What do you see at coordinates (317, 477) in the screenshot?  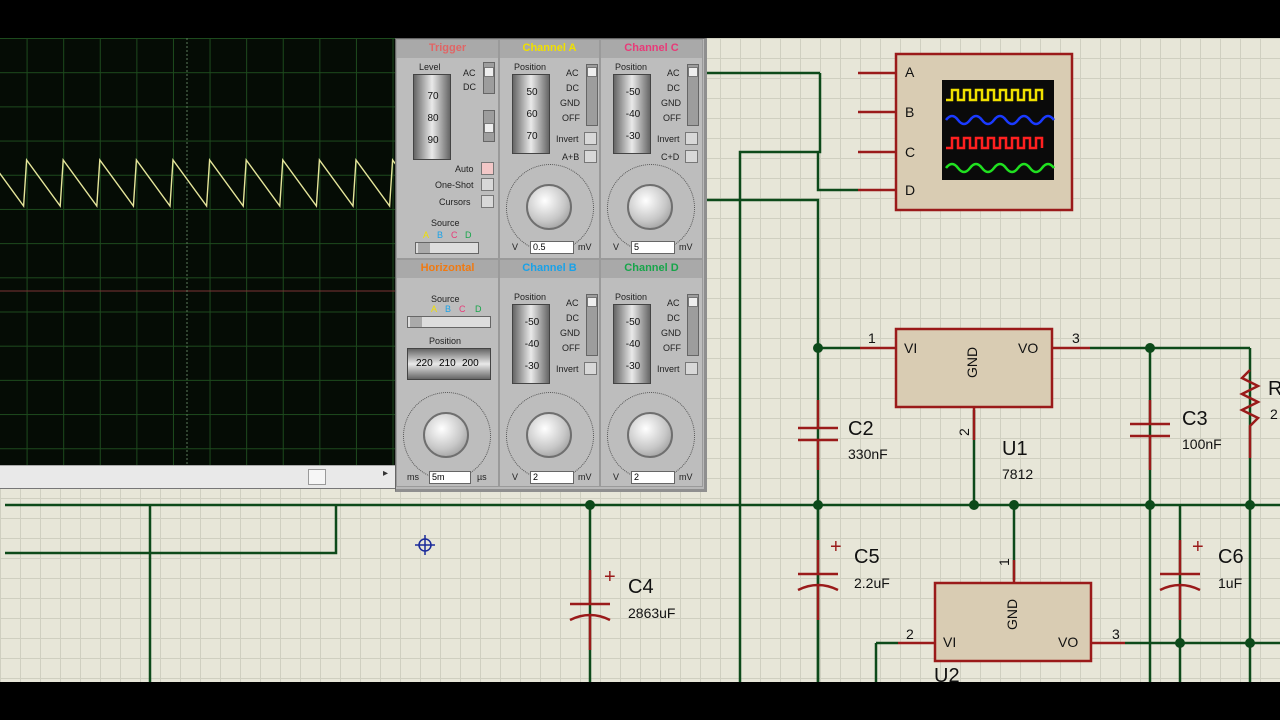 I see `scrollbar-thumb` at bounding box center [317, 477].